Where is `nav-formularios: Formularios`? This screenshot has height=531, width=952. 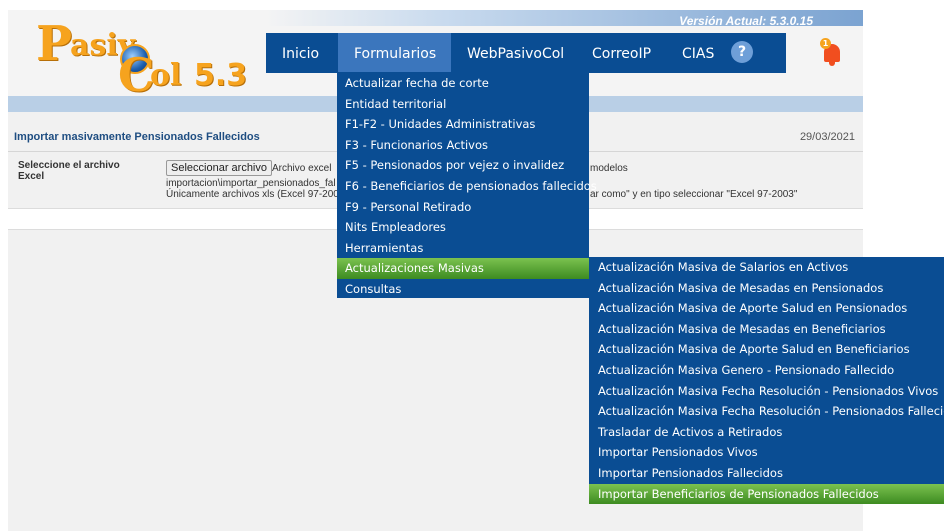 nav-formularios: Formularios is located at coordinates (394, 53).